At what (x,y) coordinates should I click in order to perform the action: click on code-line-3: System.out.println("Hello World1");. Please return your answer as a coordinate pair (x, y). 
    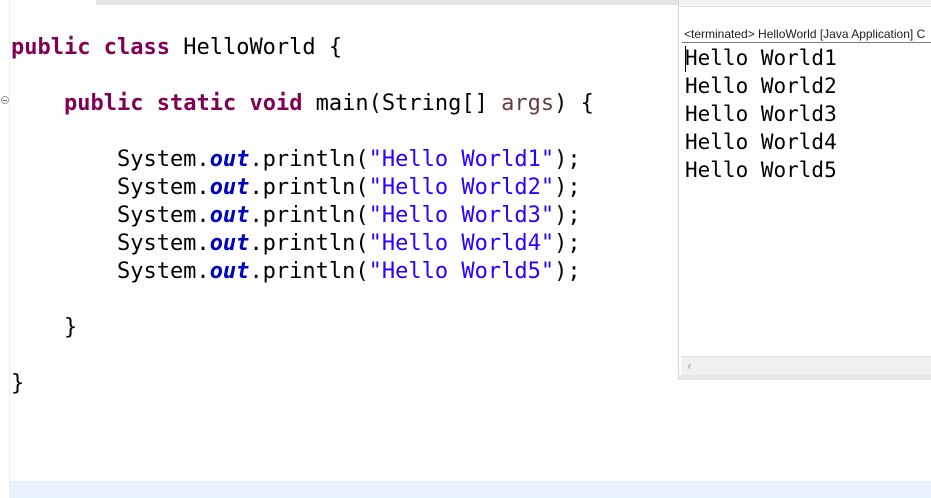
    Looking at the image, I should click on (296, 160).